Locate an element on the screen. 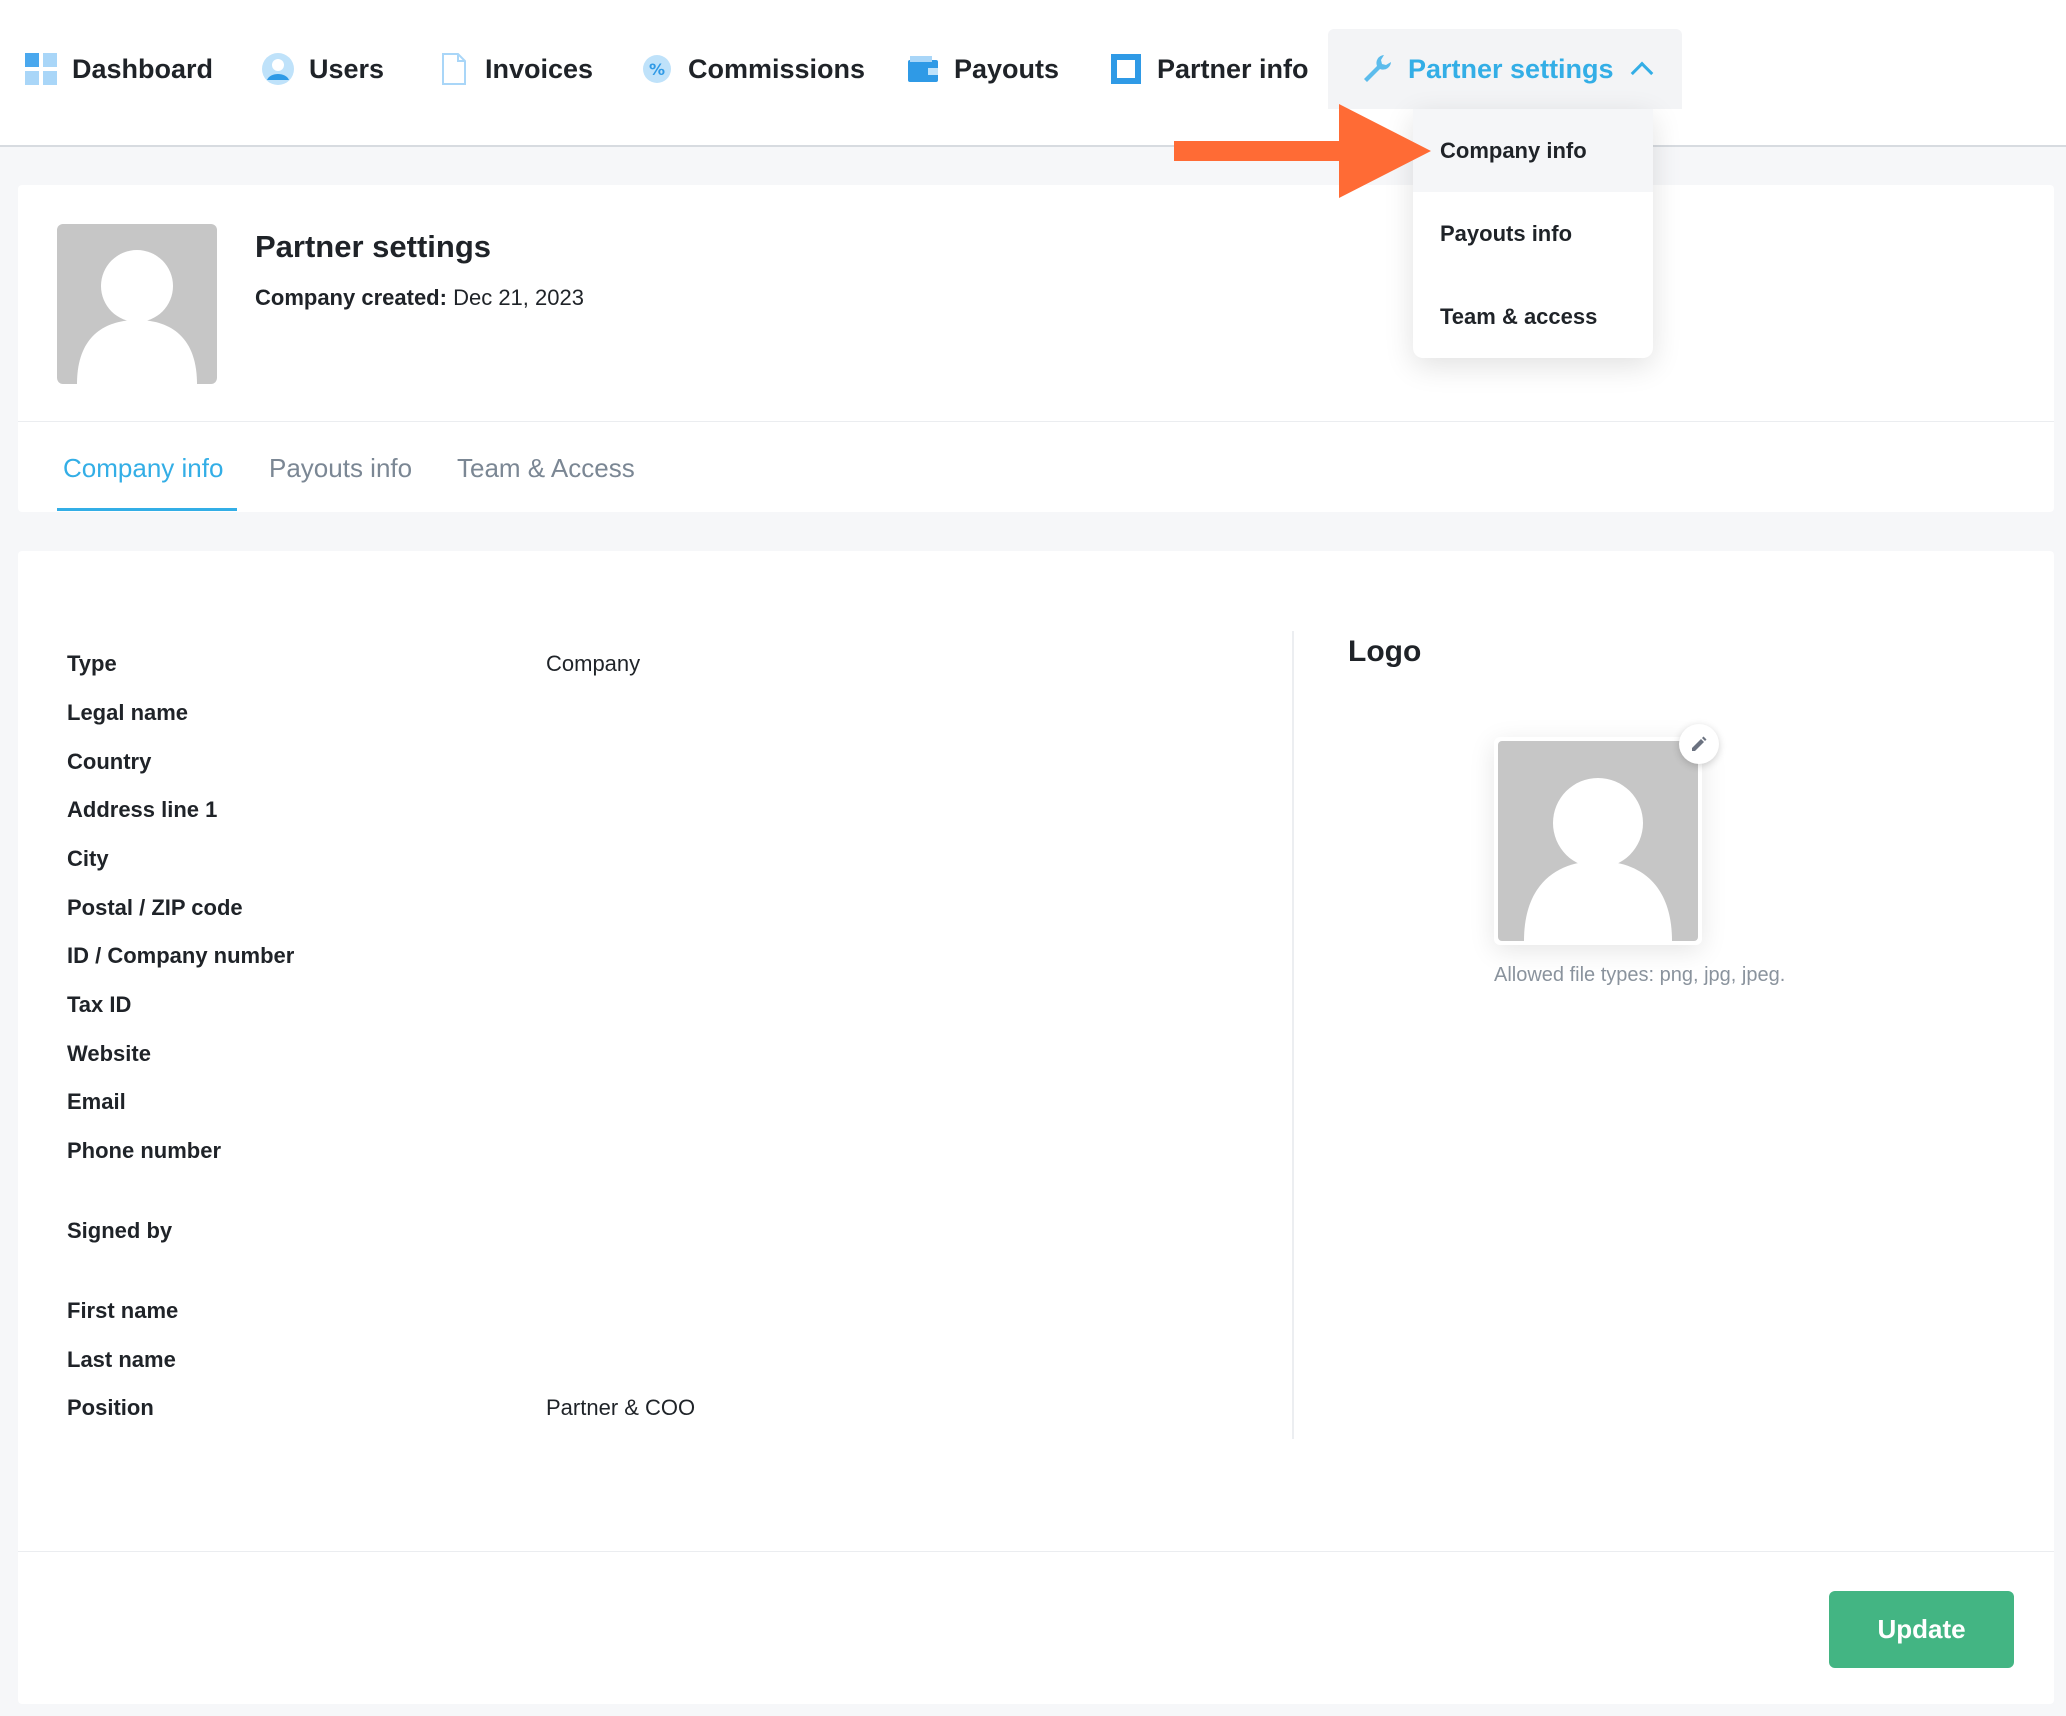 This screenshot has height=1716, width=2066. tab-payouts-info: Payouts info is located at coordinates (340, 468).